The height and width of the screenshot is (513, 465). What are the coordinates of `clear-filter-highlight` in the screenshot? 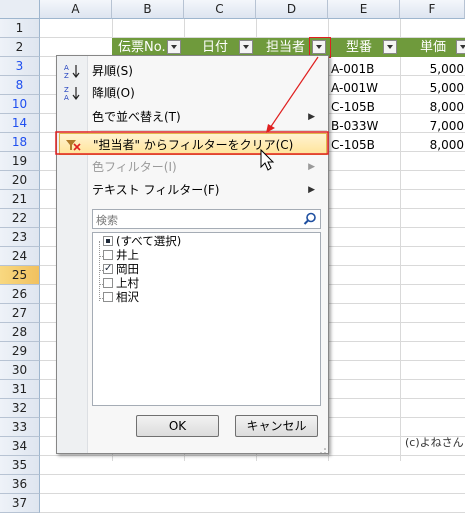 It's located at (192, 143).